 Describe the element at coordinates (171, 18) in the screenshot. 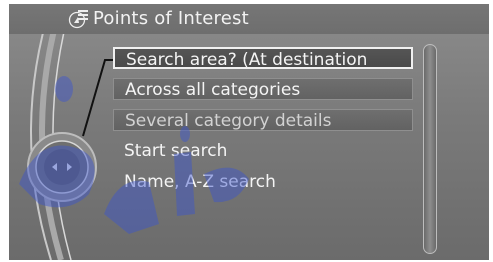

I see `page-title: Points of Interest` at that location.